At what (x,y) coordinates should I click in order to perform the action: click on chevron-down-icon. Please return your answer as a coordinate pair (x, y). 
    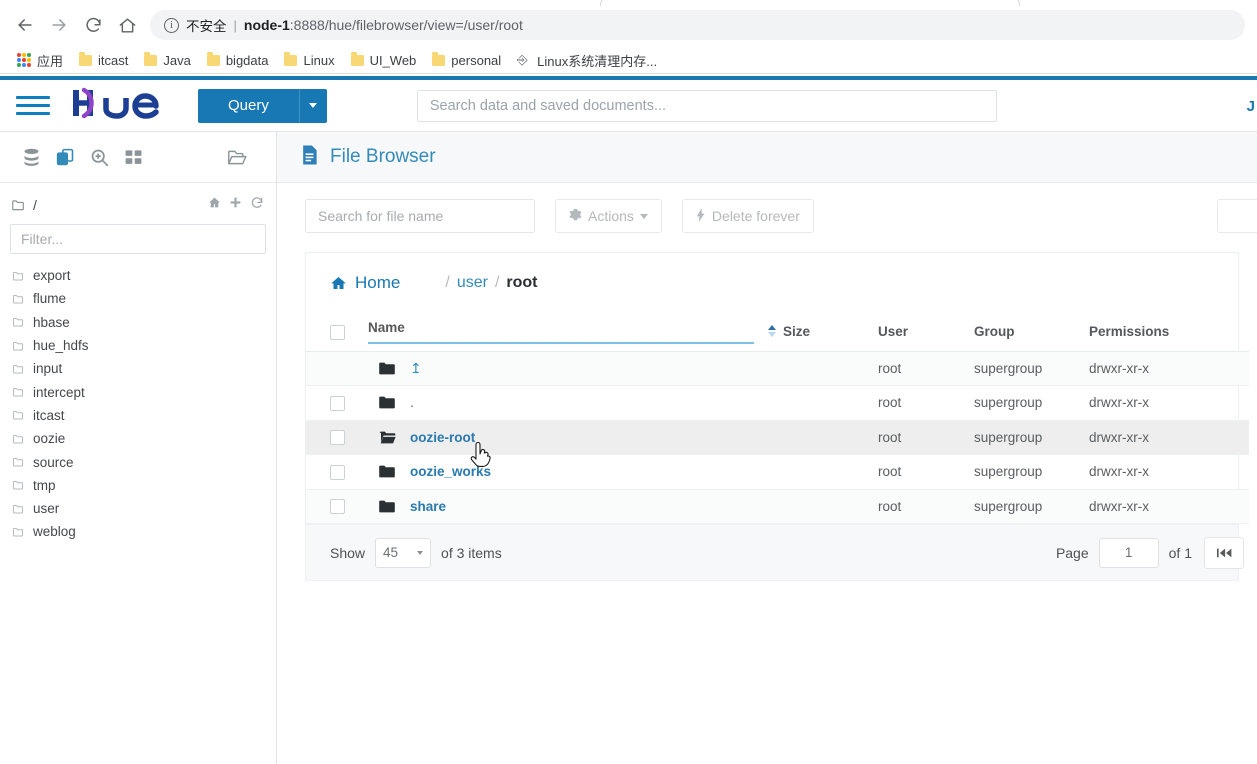
    Looking at the image, I should click on (643, 216).